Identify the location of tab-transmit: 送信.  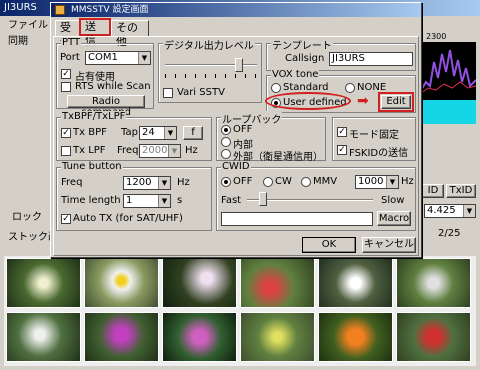
(95, 32).